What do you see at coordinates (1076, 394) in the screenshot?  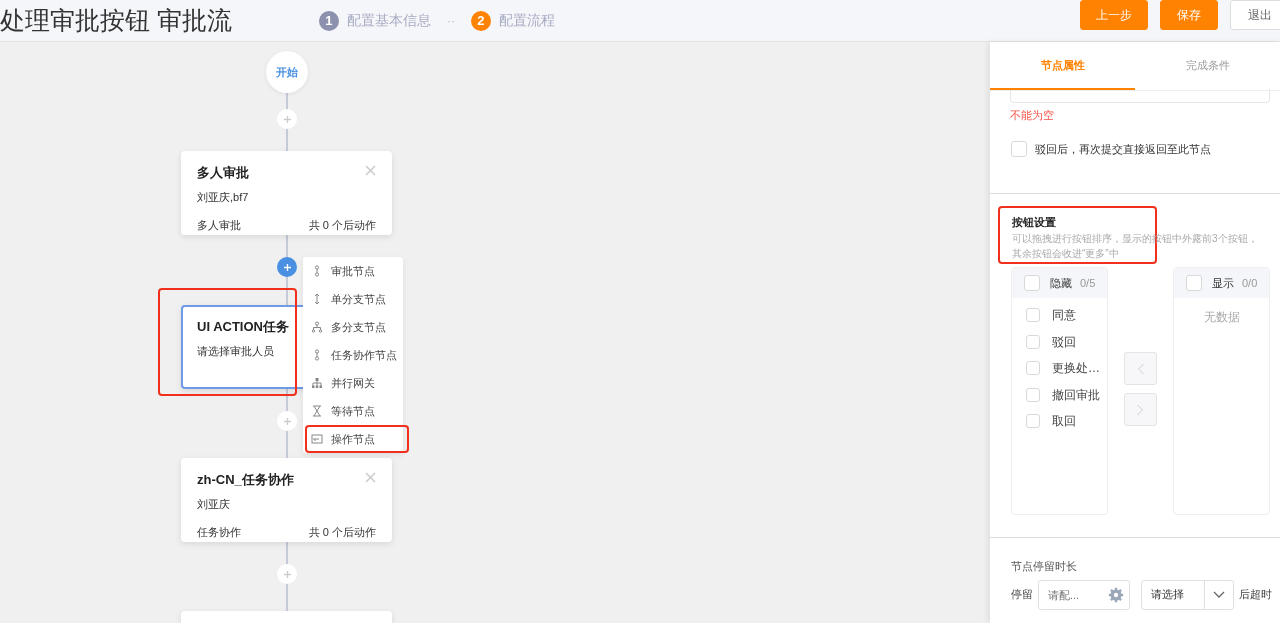 I see `list-item: 撤回审批` at bounding box center [1076, 394].